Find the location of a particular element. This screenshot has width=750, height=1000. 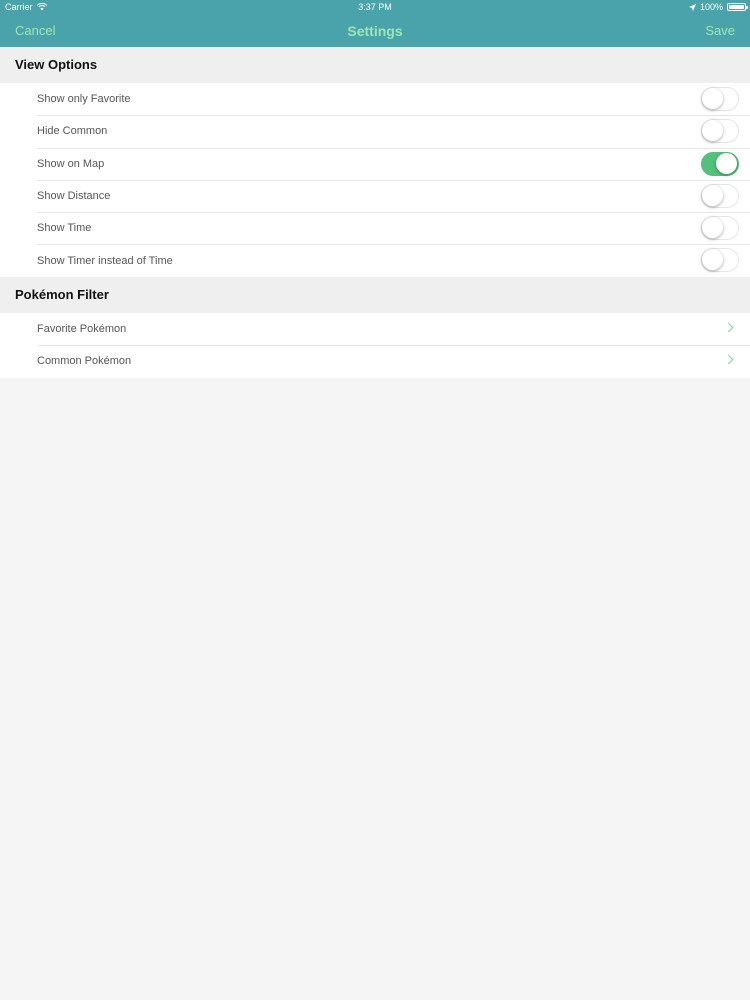

pokemon-filter-group: Favorite Pokémon Common Pokémon is located at coordinates (375, 345).